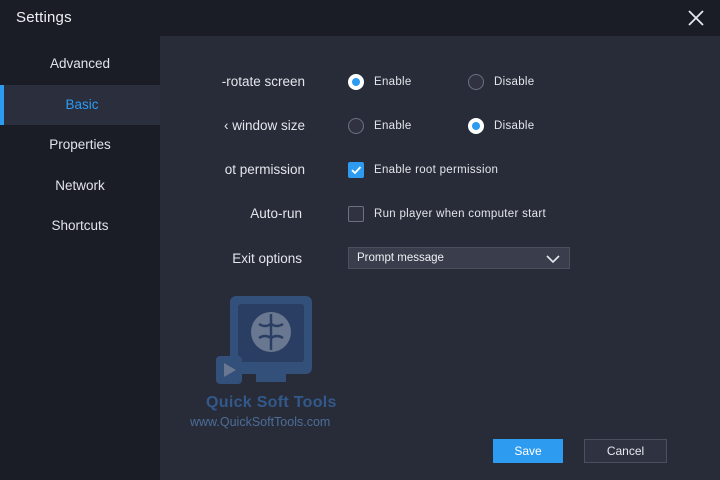 The image size is (720, 480). What do you see at coordinates (625, 451) in the screenshot?
I see `cancel-button: Cancel` at bounding box center [625, 451].